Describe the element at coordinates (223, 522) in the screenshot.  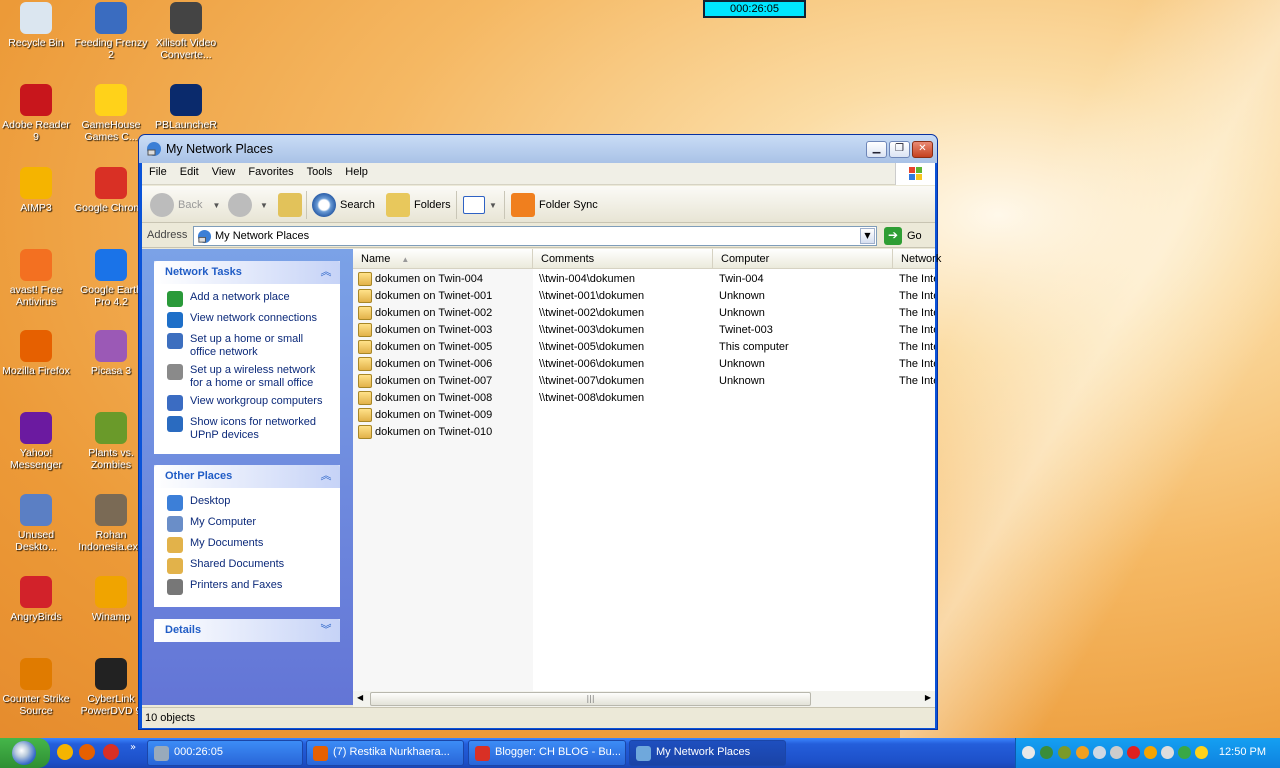
I see `task-label: My Computer` at that location.